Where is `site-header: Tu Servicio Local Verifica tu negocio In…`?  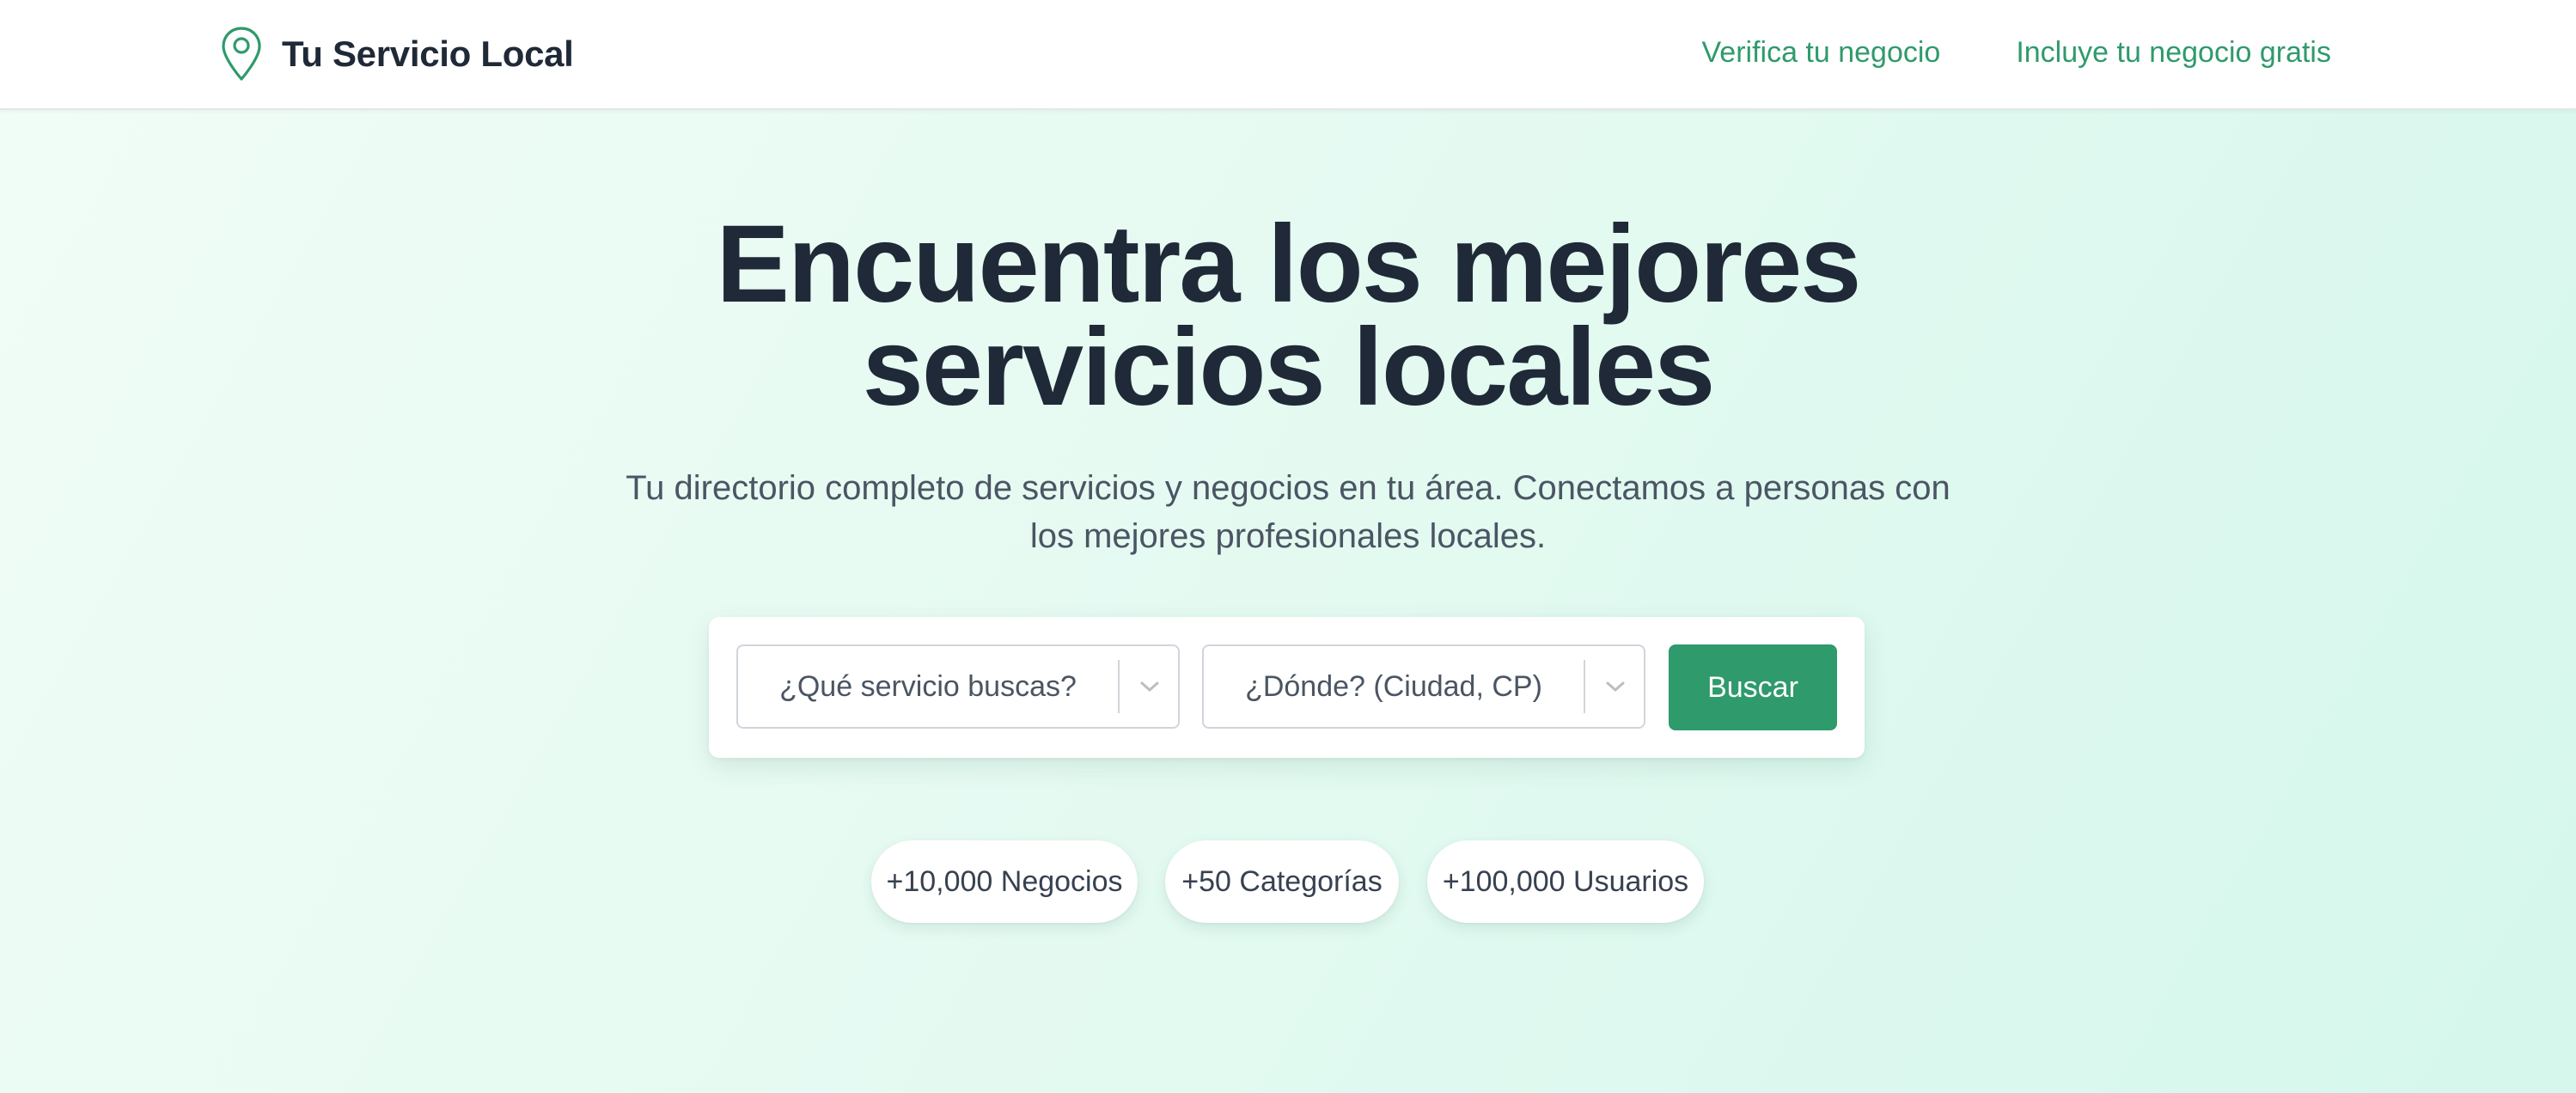 site-header: Tu Servicio Local Verifica tu negocio In… is located at coordinates (1288, 55).